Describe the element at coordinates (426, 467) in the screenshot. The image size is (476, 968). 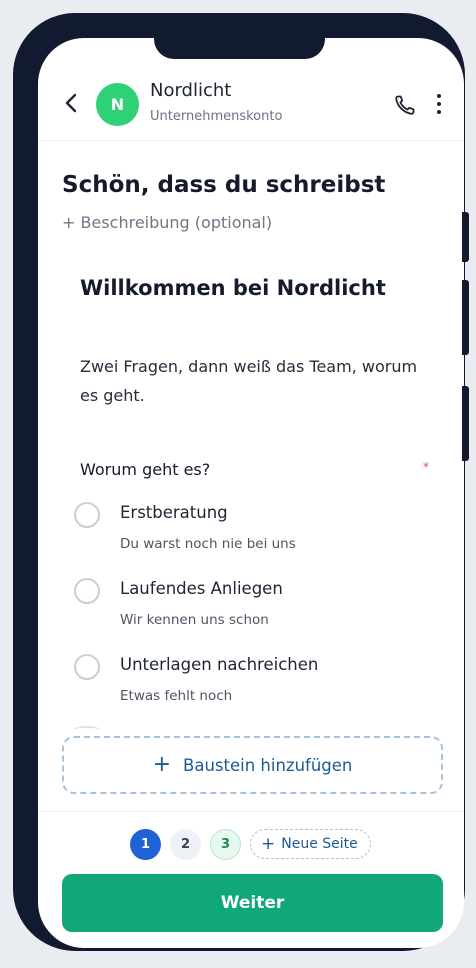
I see `required-marker: *` at that location.